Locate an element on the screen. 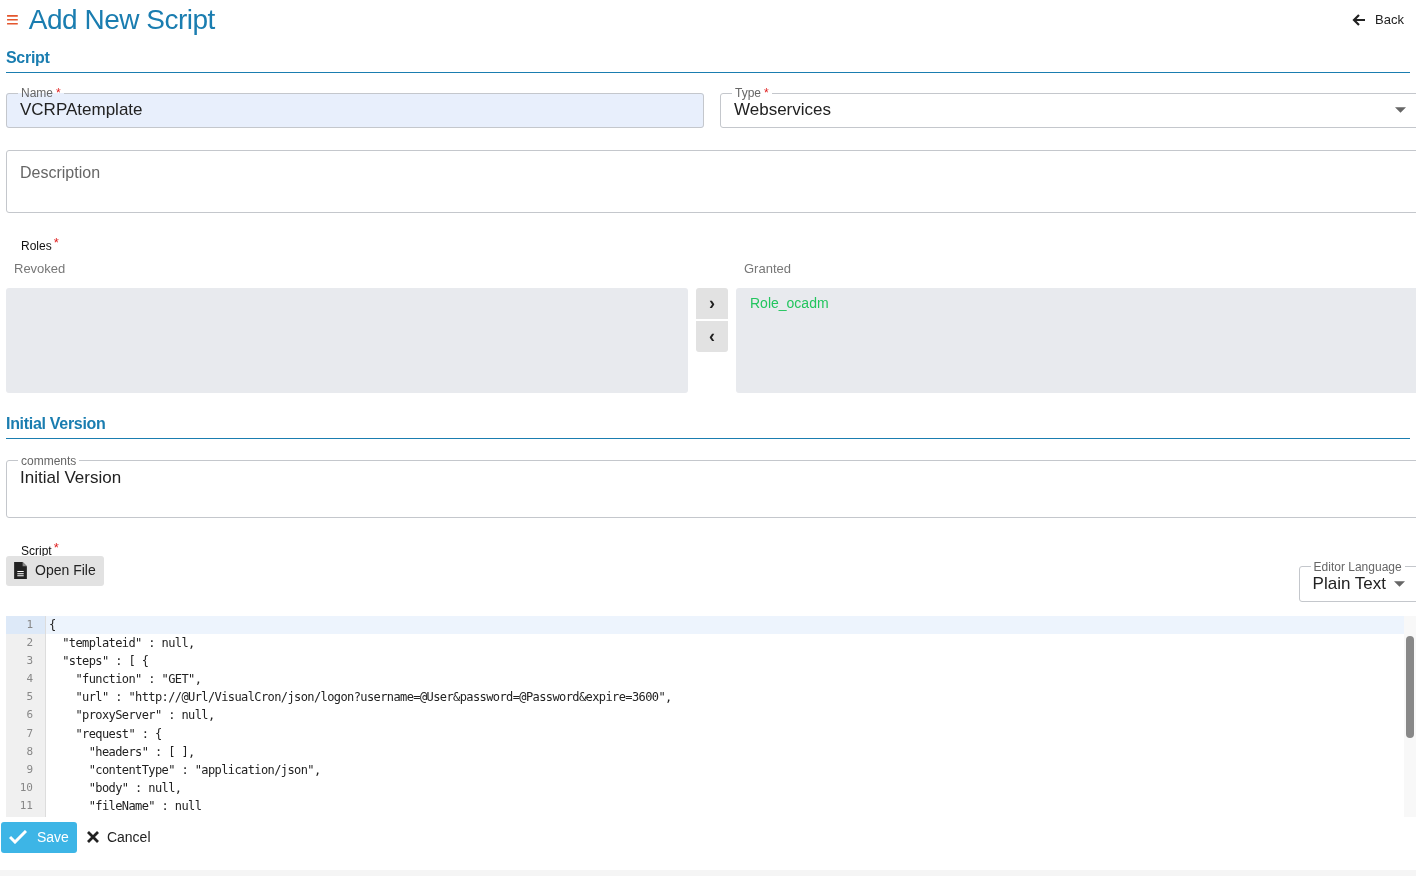  line-number: 4 is located at coordinates (29, 679).